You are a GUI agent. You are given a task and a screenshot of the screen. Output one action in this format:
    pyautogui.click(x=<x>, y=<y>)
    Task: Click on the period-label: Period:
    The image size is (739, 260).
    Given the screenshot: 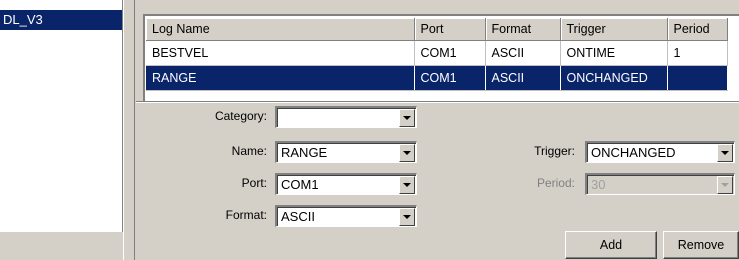 What is the action you would take?
    pyautogui.click(x=555, y=183)
    